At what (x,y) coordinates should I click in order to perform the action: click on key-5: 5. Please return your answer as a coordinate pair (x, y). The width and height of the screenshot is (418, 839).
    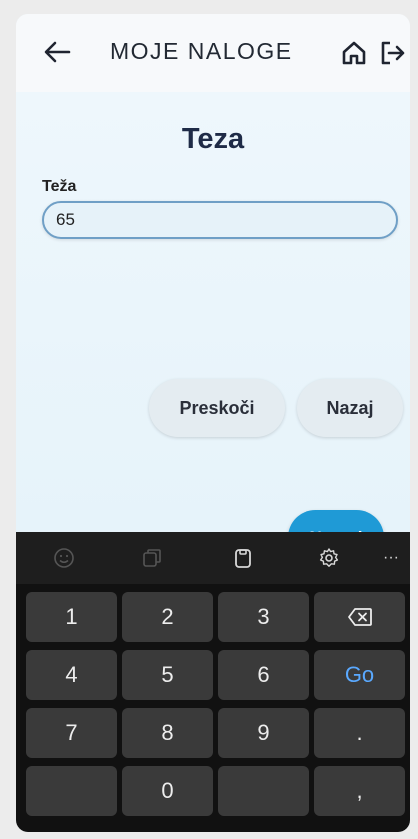
    Looking at the image, I should click on (167, 675).